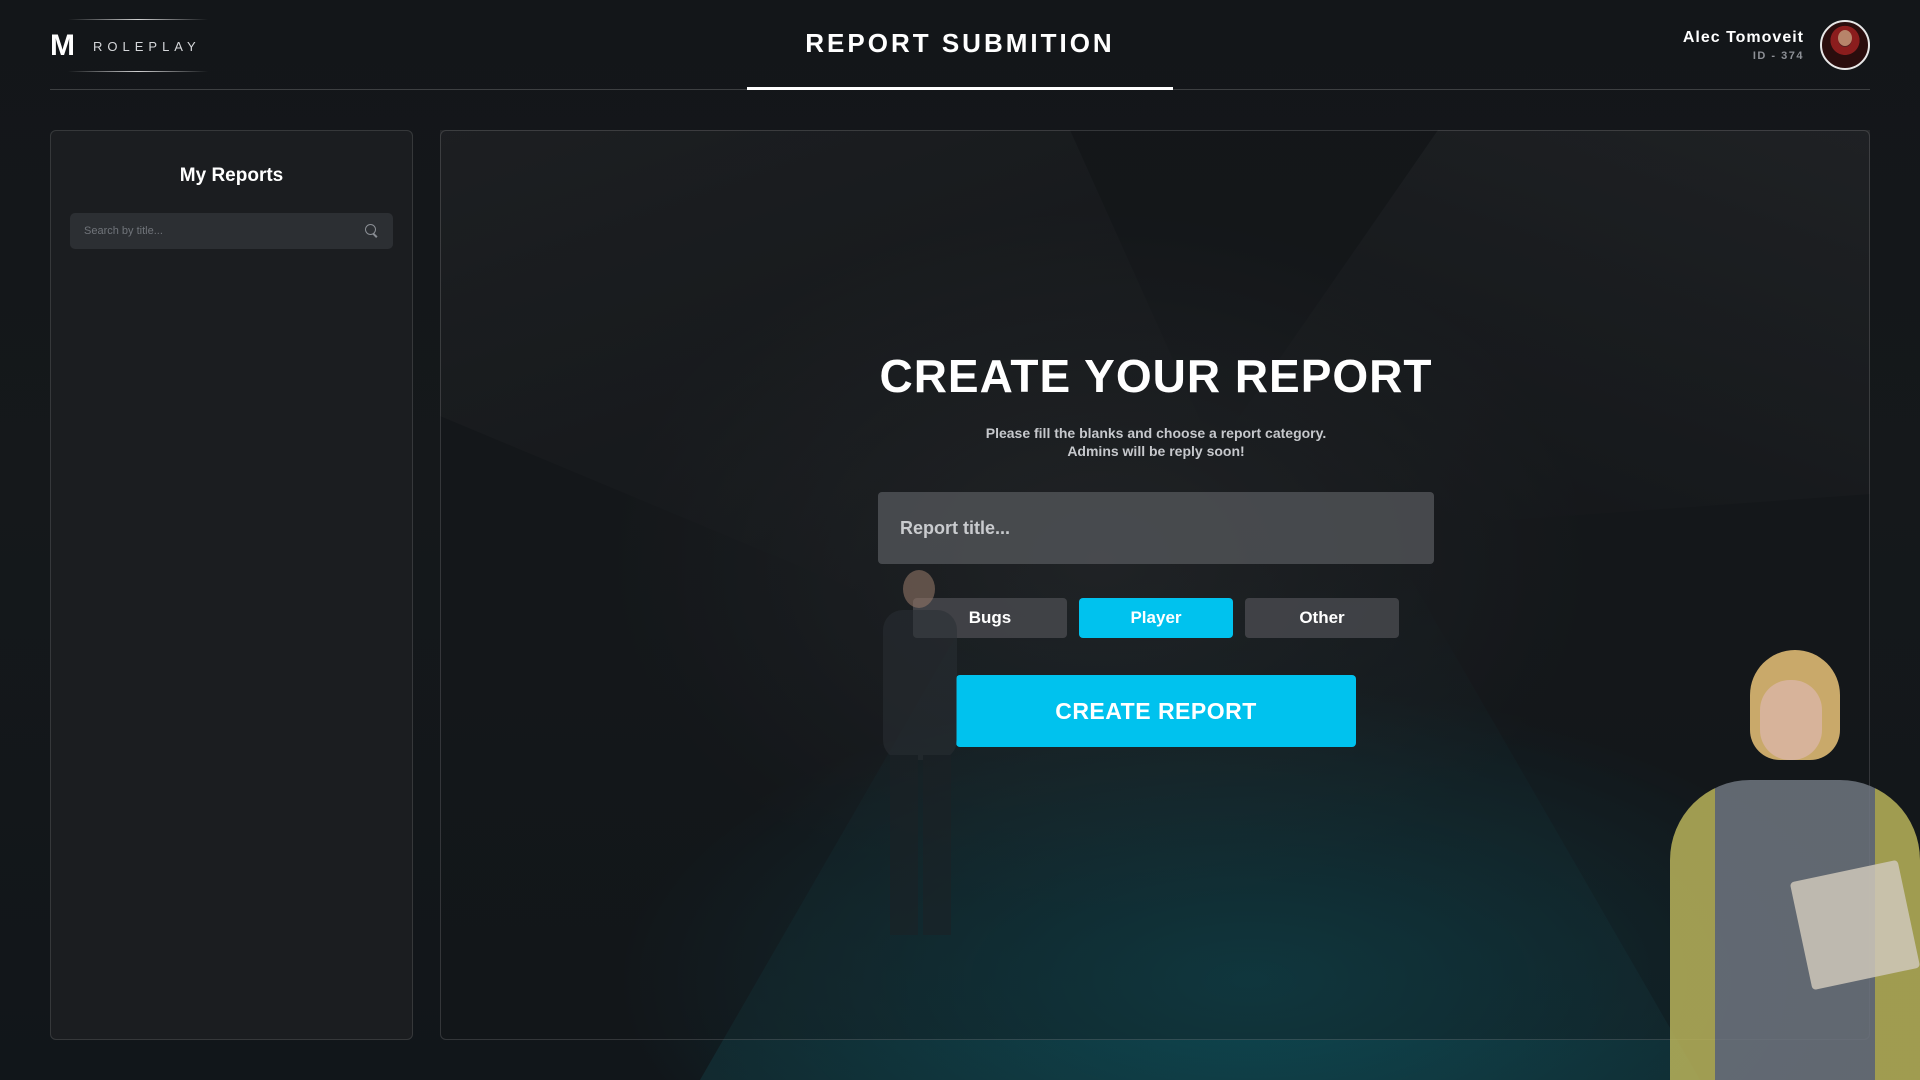 This screenshot has width=1920, height=1080. What do you see at coordinates (1156, 528) in the screenshot?
I see `report-title-input` at bounding box center [1156, 528].